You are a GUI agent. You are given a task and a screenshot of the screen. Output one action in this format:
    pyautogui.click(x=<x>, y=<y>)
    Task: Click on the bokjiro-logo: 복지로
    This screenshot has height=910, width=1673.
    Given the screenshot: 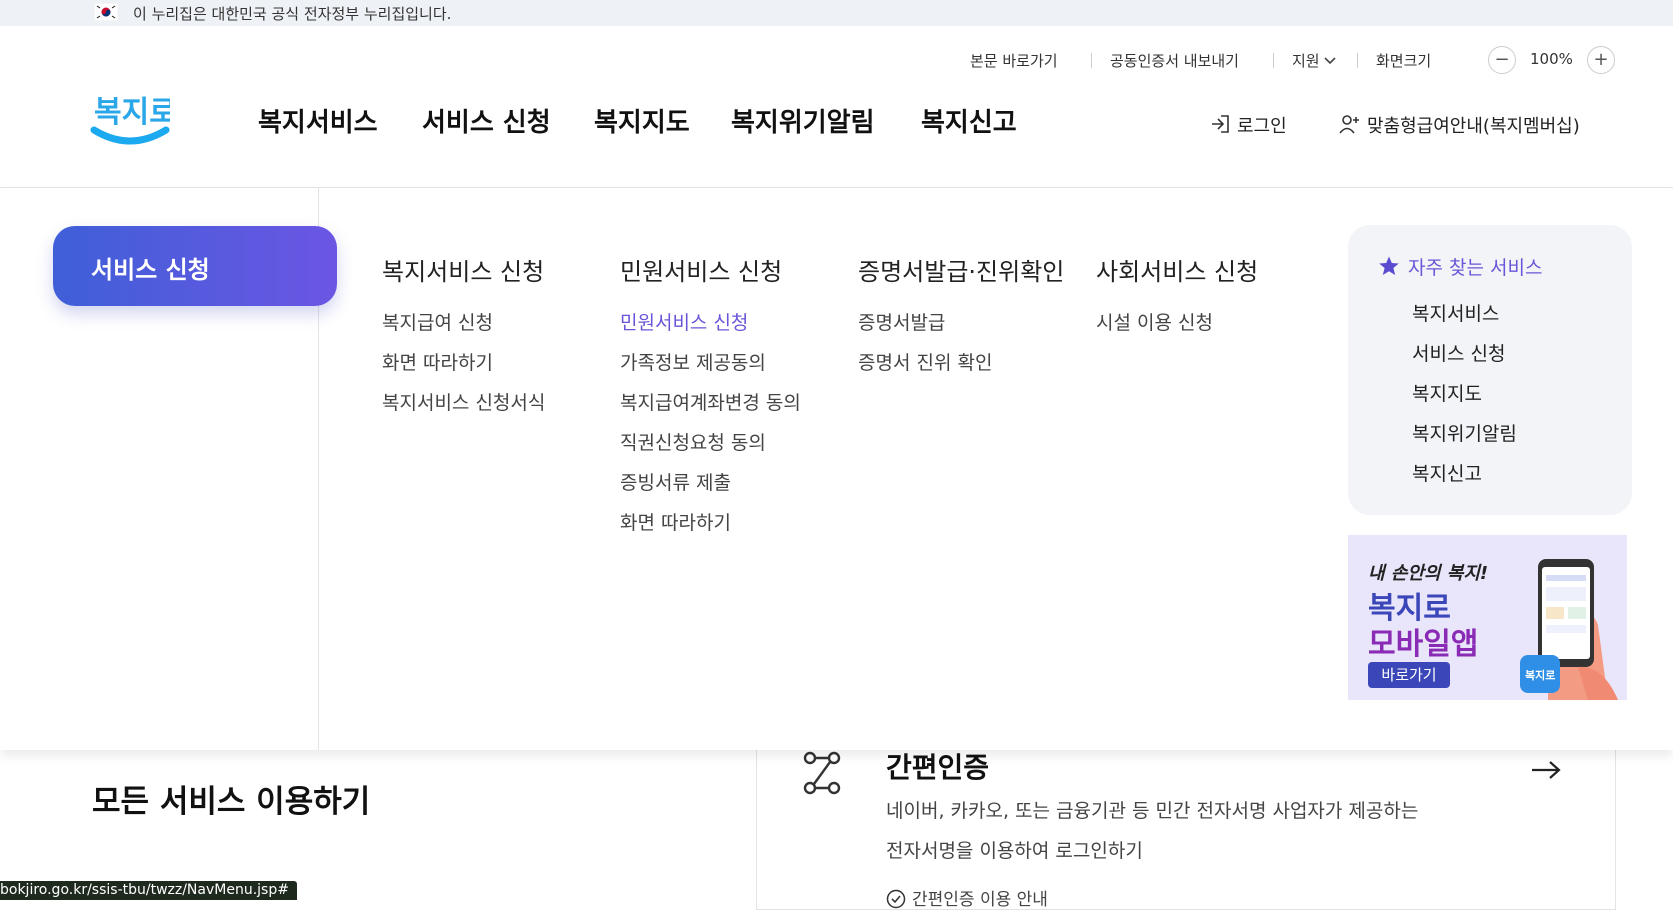 What is the action you would take?
    pyautogui.click(x=130, y=119)
    